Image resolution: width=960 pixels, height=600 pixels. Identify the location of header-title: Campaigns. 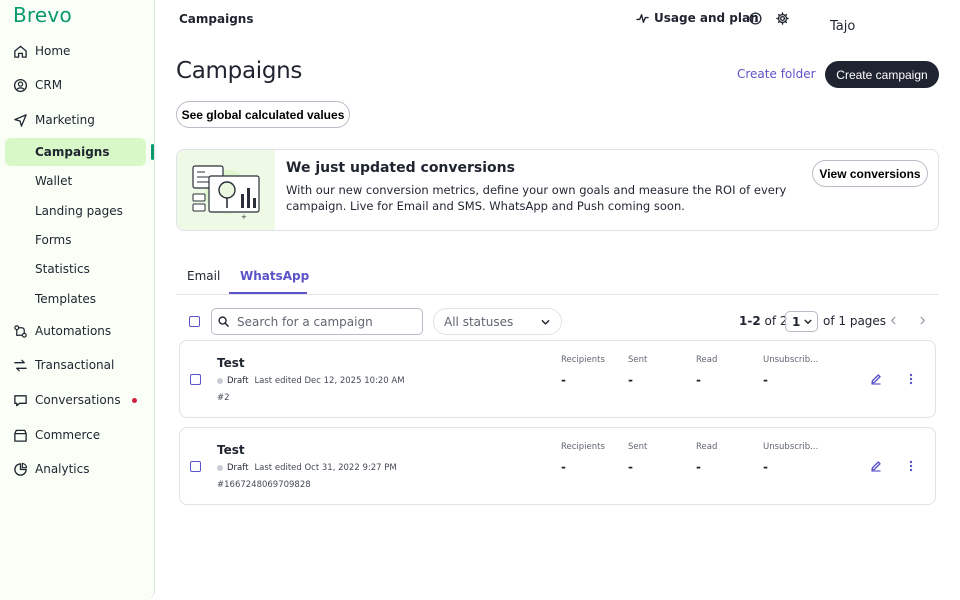
(216, 19).